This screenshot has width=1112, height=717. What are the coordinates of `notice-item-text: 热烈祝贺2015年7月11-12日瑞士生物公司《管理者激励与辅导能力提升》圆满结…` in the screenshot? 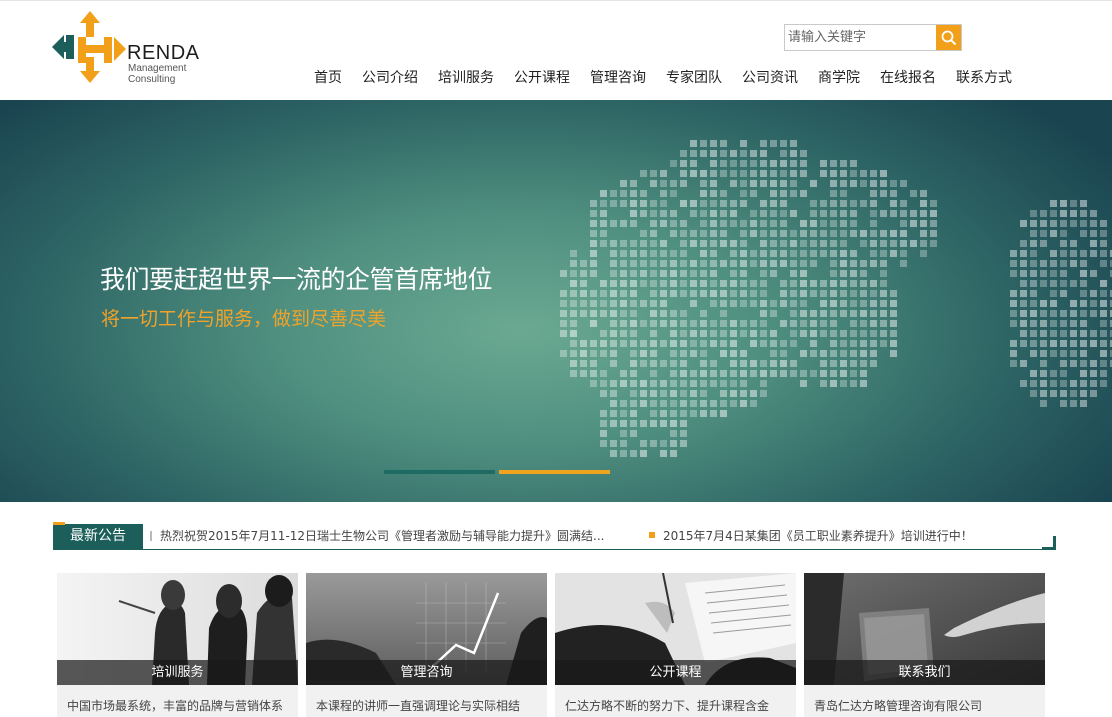 It's located at (382, 536).